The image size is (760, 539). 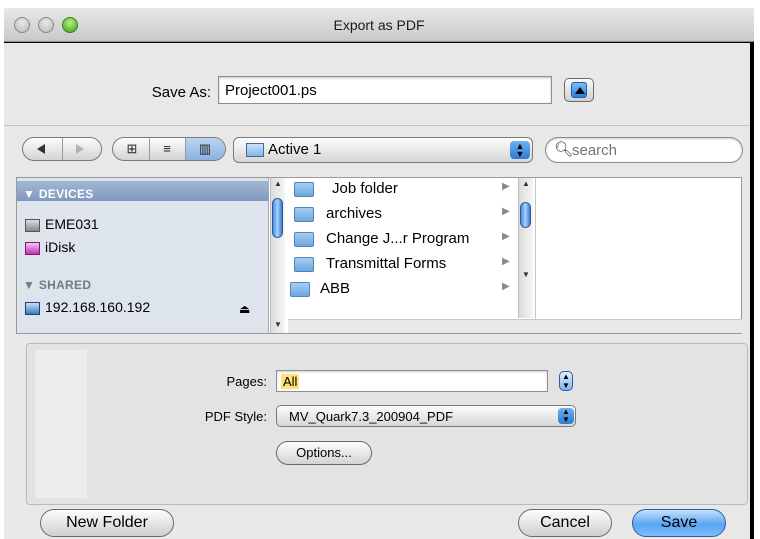 I want to click on triangle-up-icon, so click(x=580, y=90).